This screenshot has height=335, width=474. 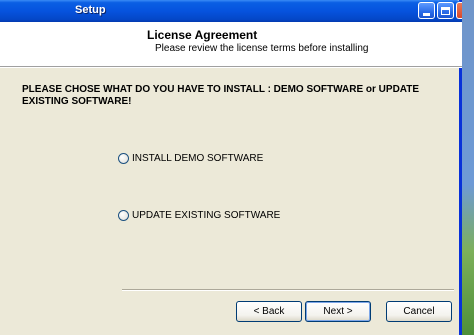 I want to click on minimize-button, so click(x=426, y=10).